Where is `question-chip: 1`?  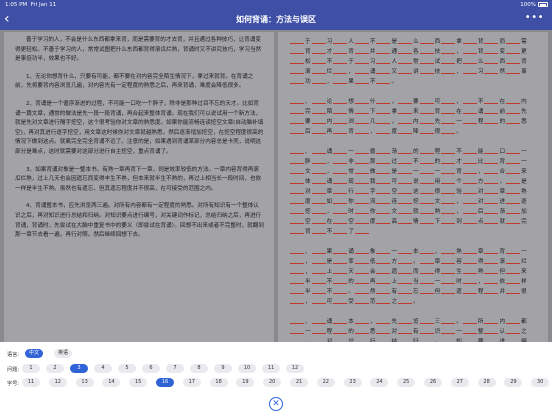 question-chip: 1 is located at coordinates (31, 368).